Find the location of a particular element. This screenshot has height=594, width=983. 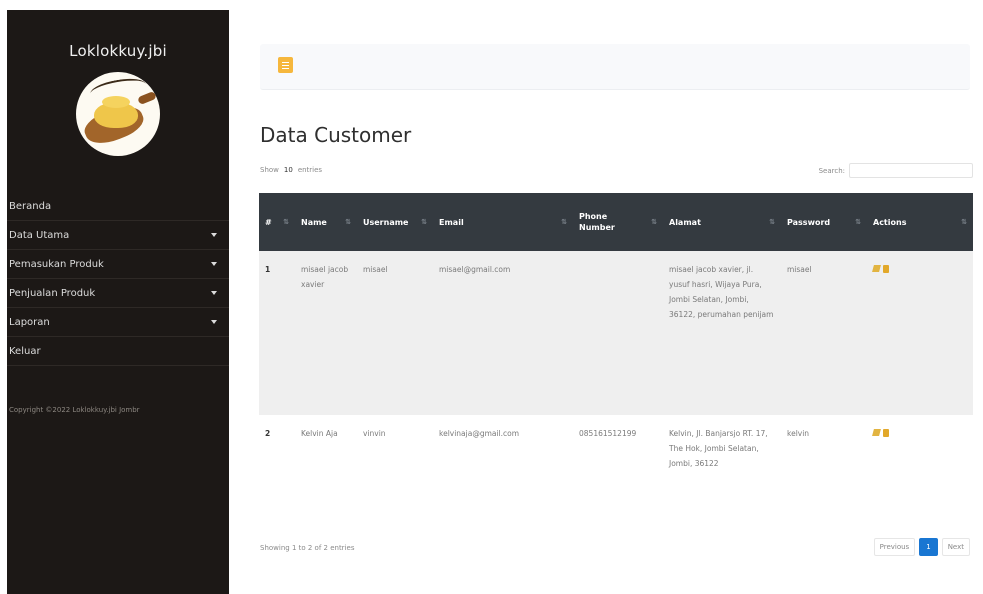

column-header-name: Name ⇅ is located at coordinates (326, 222).